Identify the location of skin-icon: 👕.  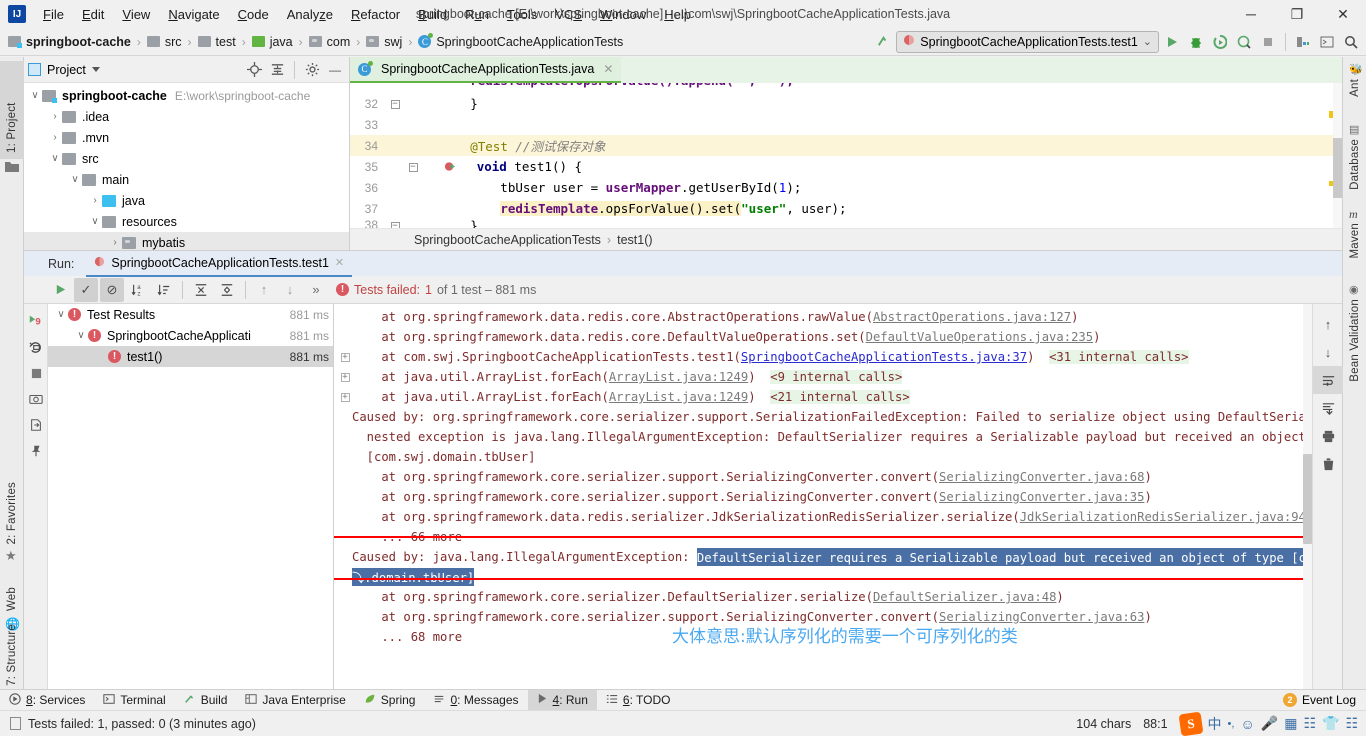
(1330, 723).